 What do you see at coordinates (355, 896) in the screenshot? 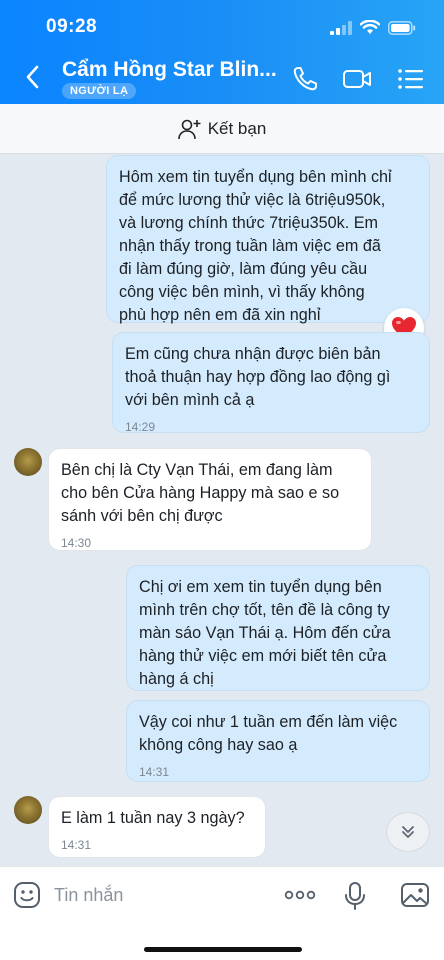
I see `microphone-icon` at bounding box center [355, 896].